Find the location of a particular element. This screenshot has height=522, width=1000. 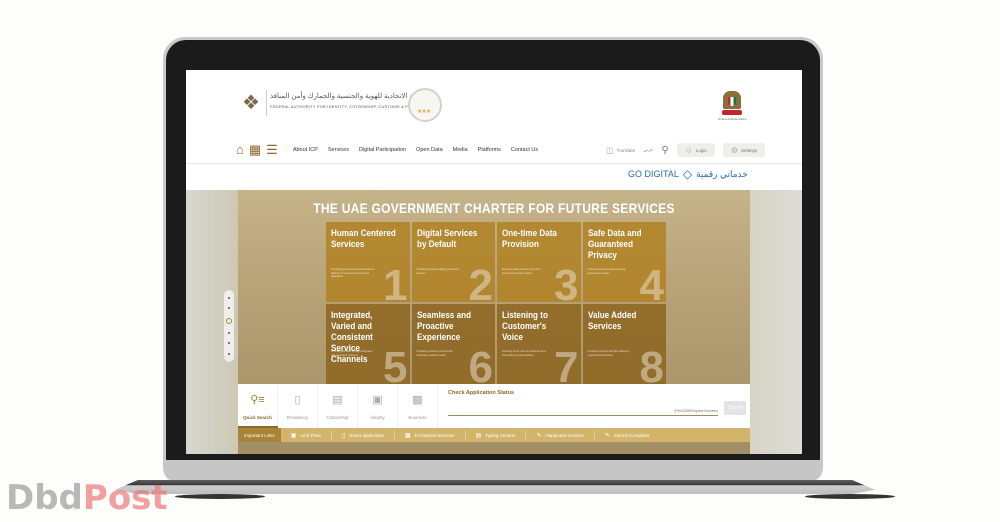

tab-citizenship: ▤ Citizenship is located at coordinates (338, 406).